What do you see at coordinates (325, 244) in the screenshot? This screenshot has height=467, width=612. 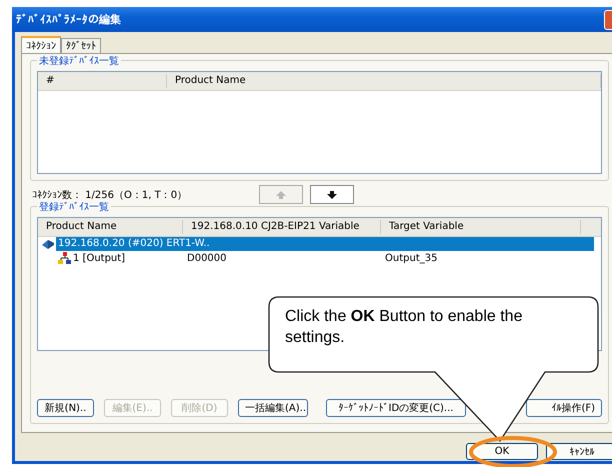 I see `tree-item: 192.168.0.20 (#020) ERT1-W..` at bounding box center [325, 244].